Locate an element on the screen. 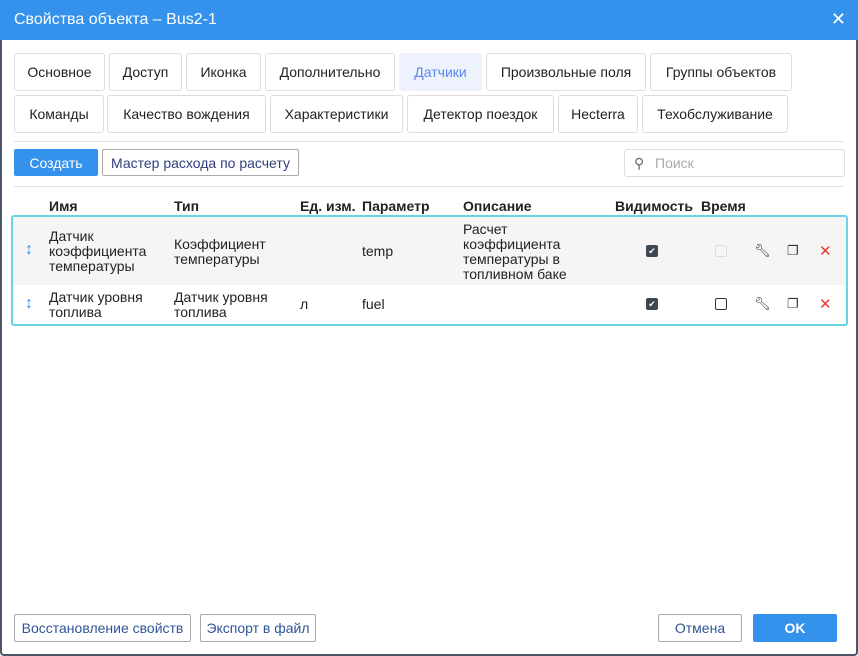 Image resolution: width=858 pixels, height=656 pixels. create-button: Создать is located at coordinates (56, 162).